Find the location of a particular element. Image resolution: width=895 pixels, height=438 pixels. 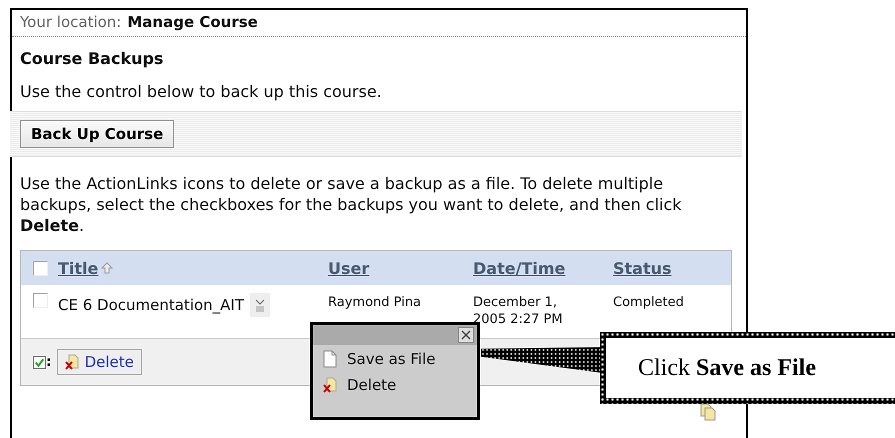

location-page: Manage Course is located at coordinates (192, 22).